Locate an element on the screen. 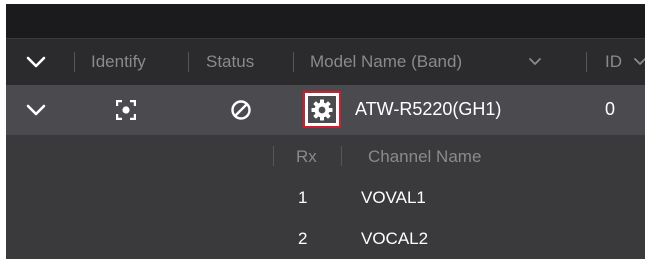 The image size is (645, 261). device-settings-button-face is located at coordinates (322, 109).